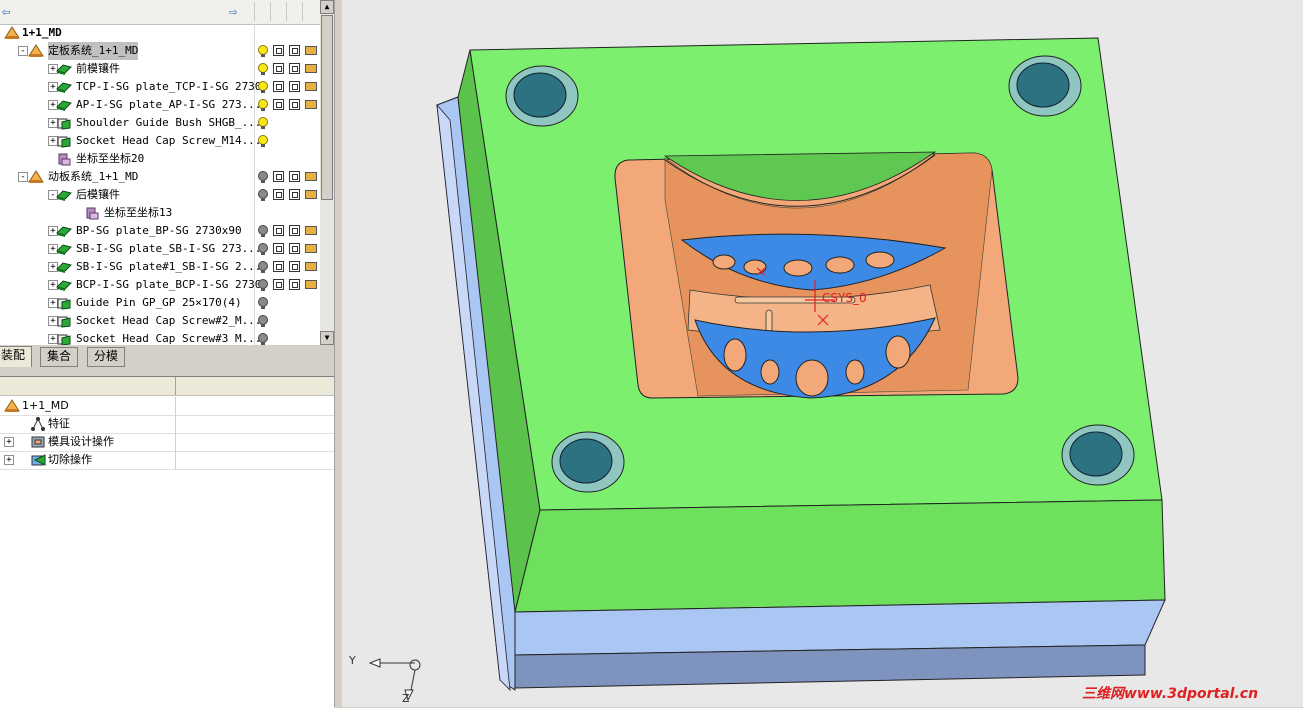 The height and width of the screenshot is (708, 1303). What do you see at coordinates (160, 303) in the screenshot?
I see `tree-node: + Guide Pin GP_GP 25×170(4)` at bounding box center [160, 303].